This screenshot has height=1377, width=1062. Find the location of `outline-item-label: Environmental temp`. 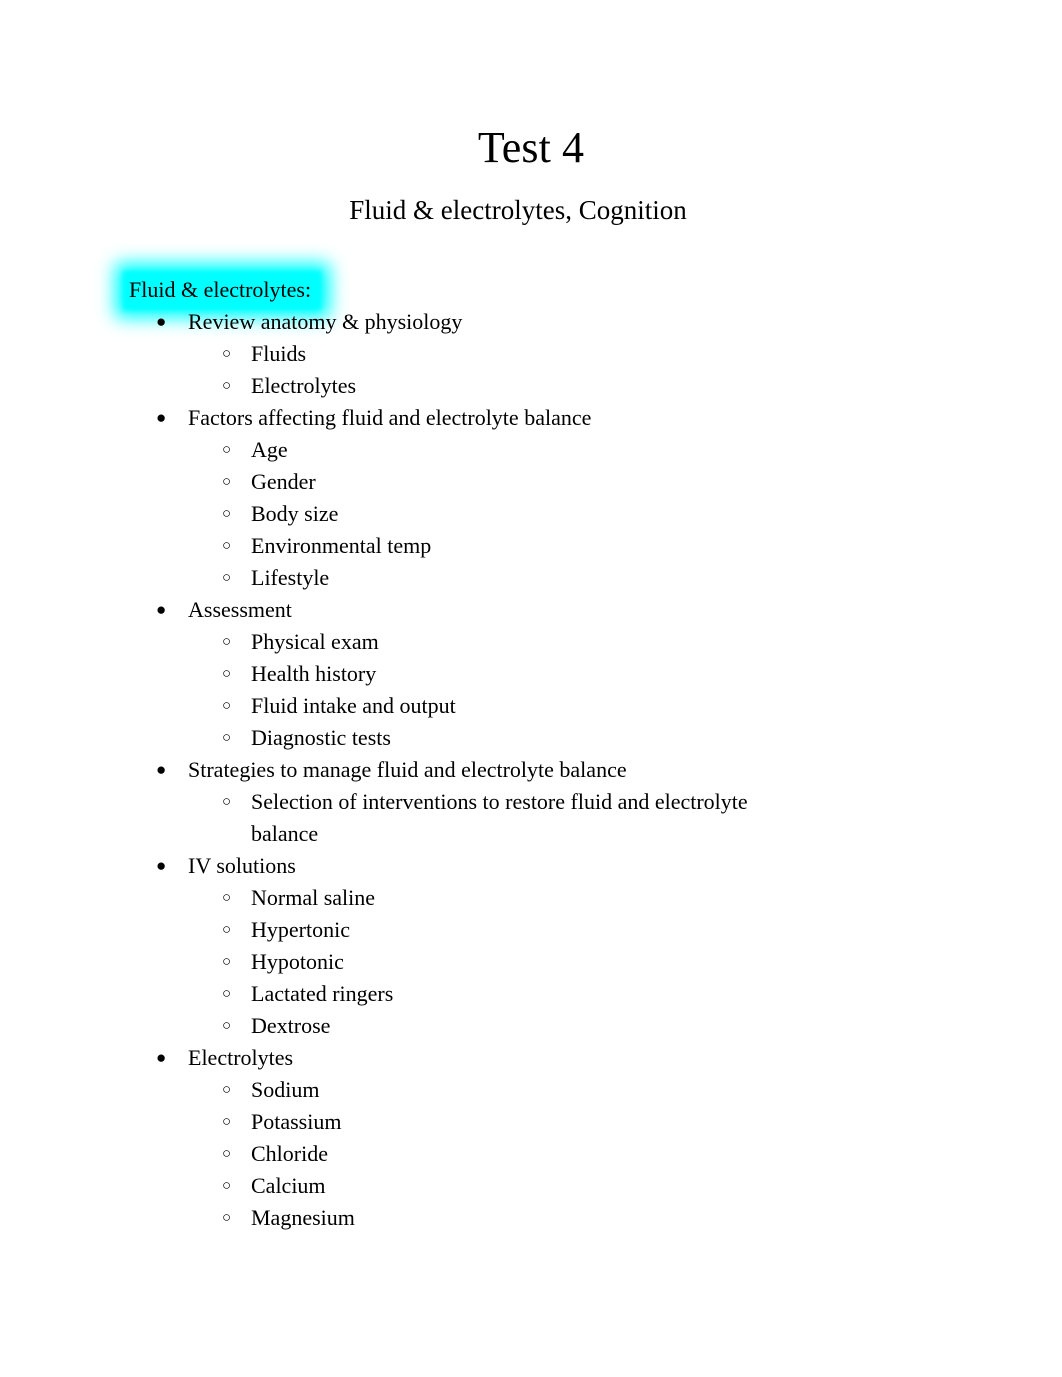

outline-item-label: Environmental temp is located at coordinates (341, 545).